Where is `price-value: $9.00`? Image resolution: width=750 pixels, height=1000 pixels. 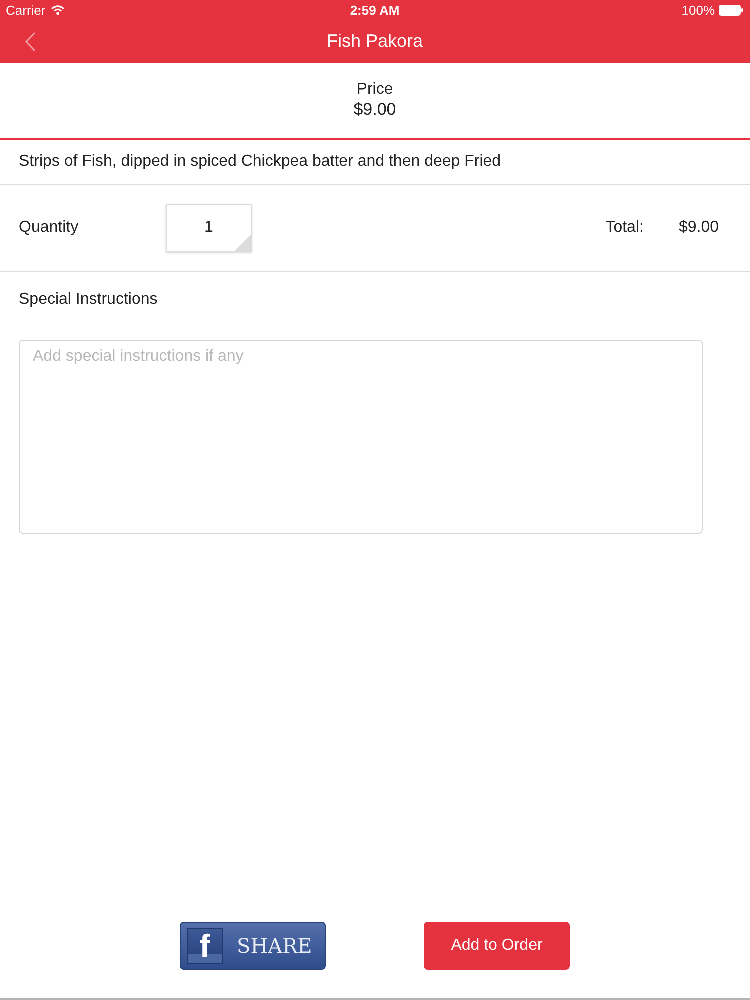 price-value: $9.00 is located at coordinates (375, 110).